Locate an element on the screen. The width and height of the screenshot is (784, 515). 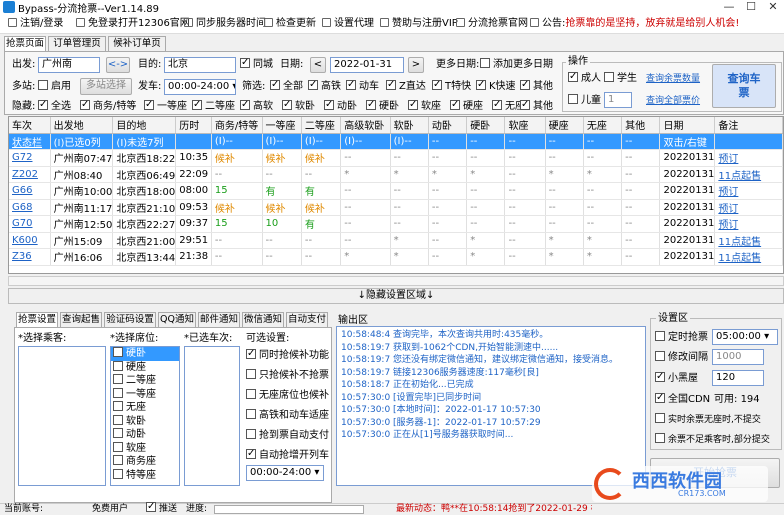
column-header: 其他 is located at coordinates (641, 125).